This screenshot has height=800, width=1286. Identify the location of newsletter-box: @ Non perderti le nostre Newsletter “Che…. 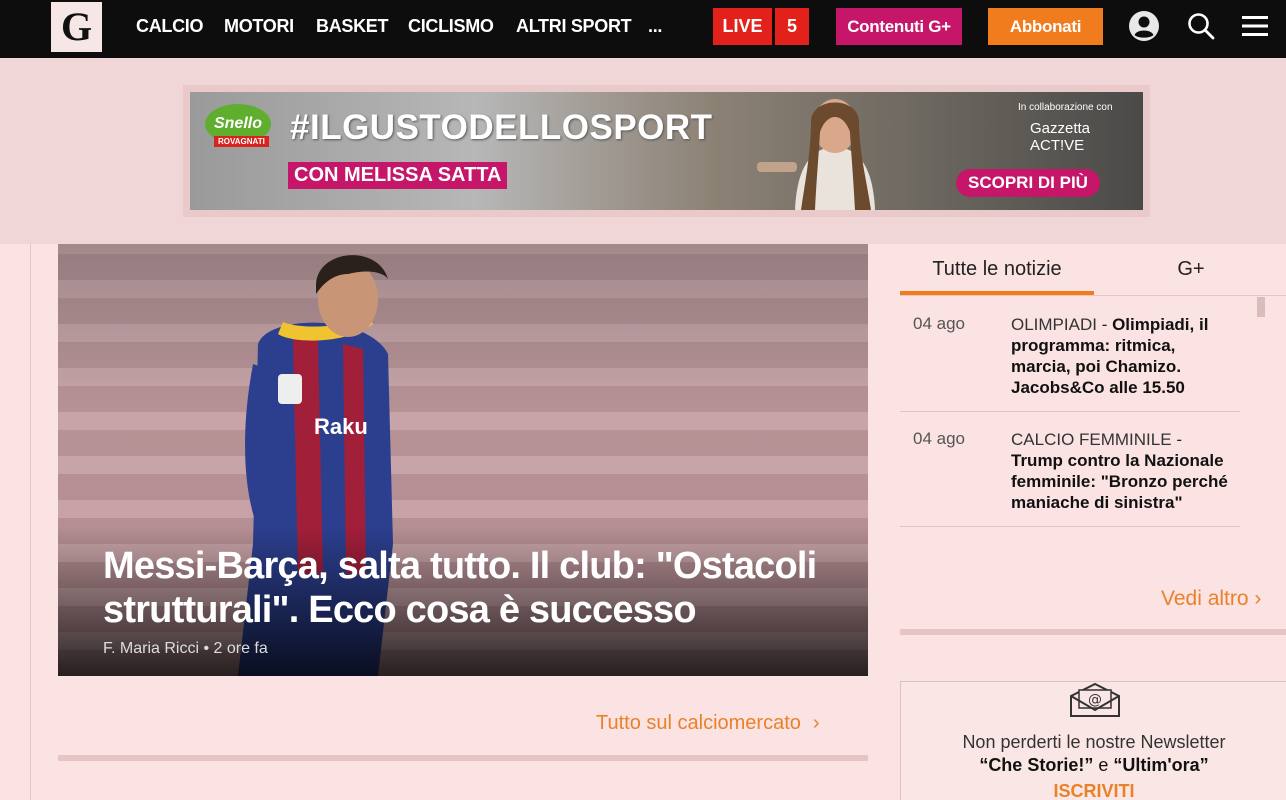
(1093, 740).